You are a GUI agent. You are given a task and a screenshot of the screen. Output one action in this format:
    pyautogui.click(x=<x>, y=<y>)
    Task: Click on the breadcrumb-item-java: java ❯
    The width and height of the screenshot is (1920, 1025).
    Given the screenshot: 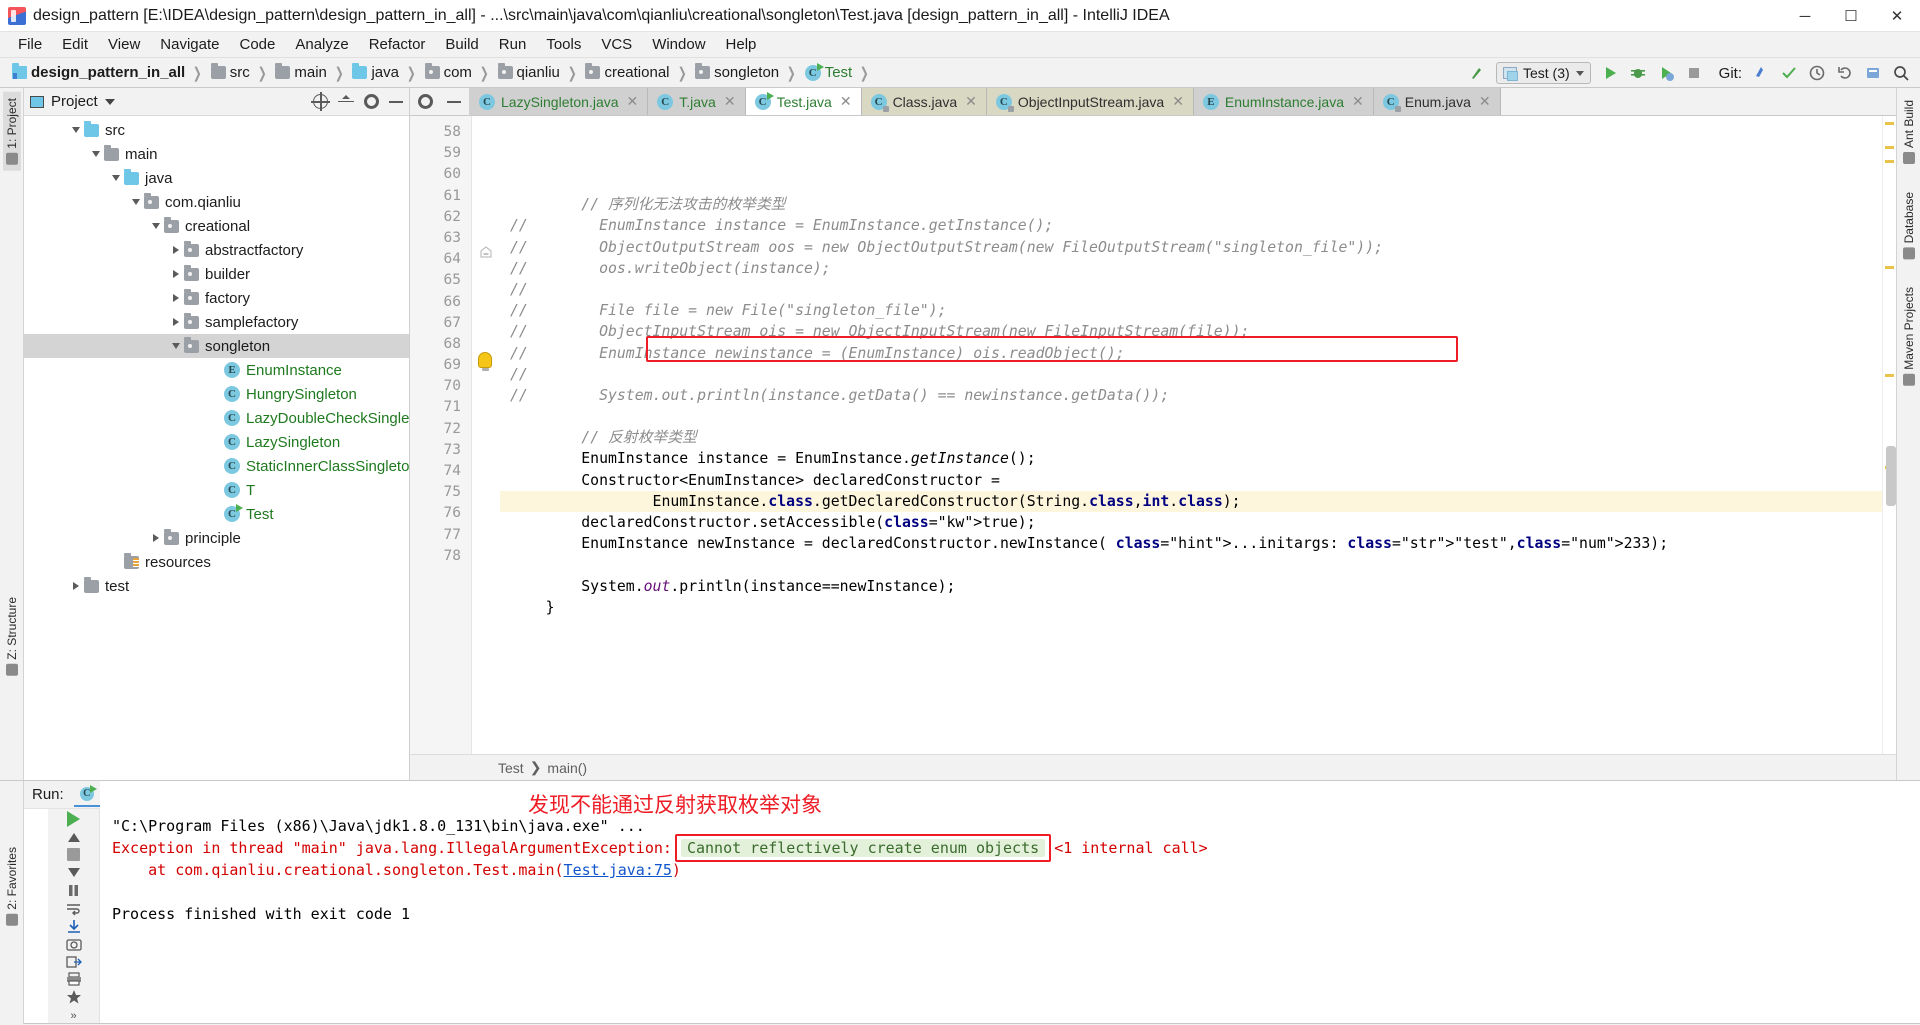 What is the action you would take?
    pyautogui.click(x=384, y=73)
    